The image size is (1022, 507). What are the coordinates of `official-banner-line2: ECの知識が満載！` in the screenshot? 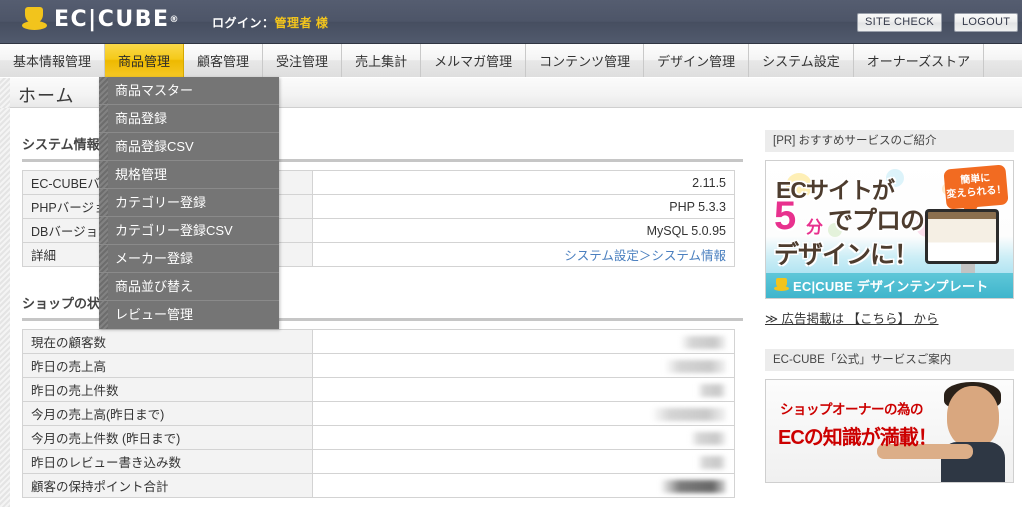 It's located at (858, 438).